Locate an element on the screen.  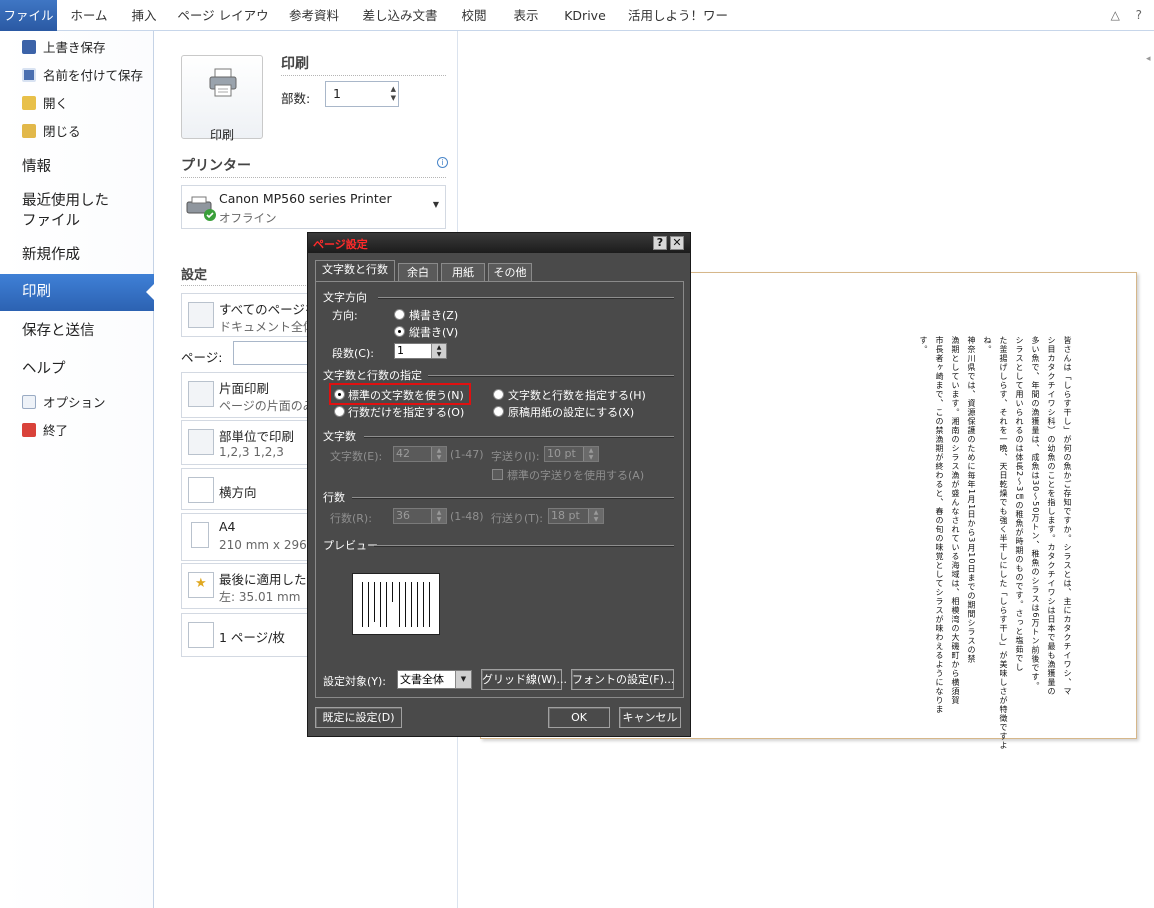
nav-new: 新規作成 is located at coordinates (51, 255).